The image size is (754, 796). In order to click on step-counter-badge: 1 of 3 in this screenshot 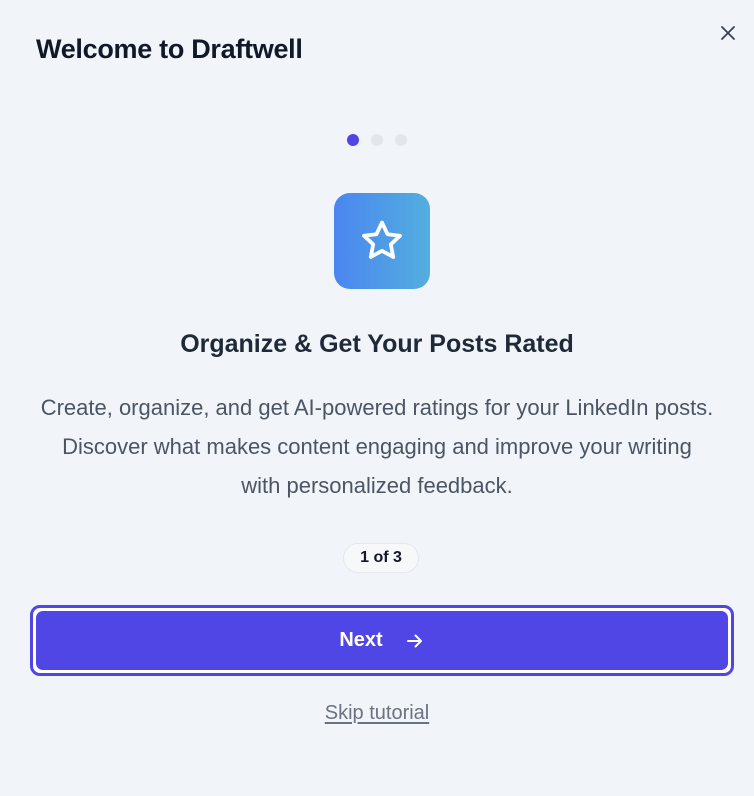, I will do `click(381, 558)`.